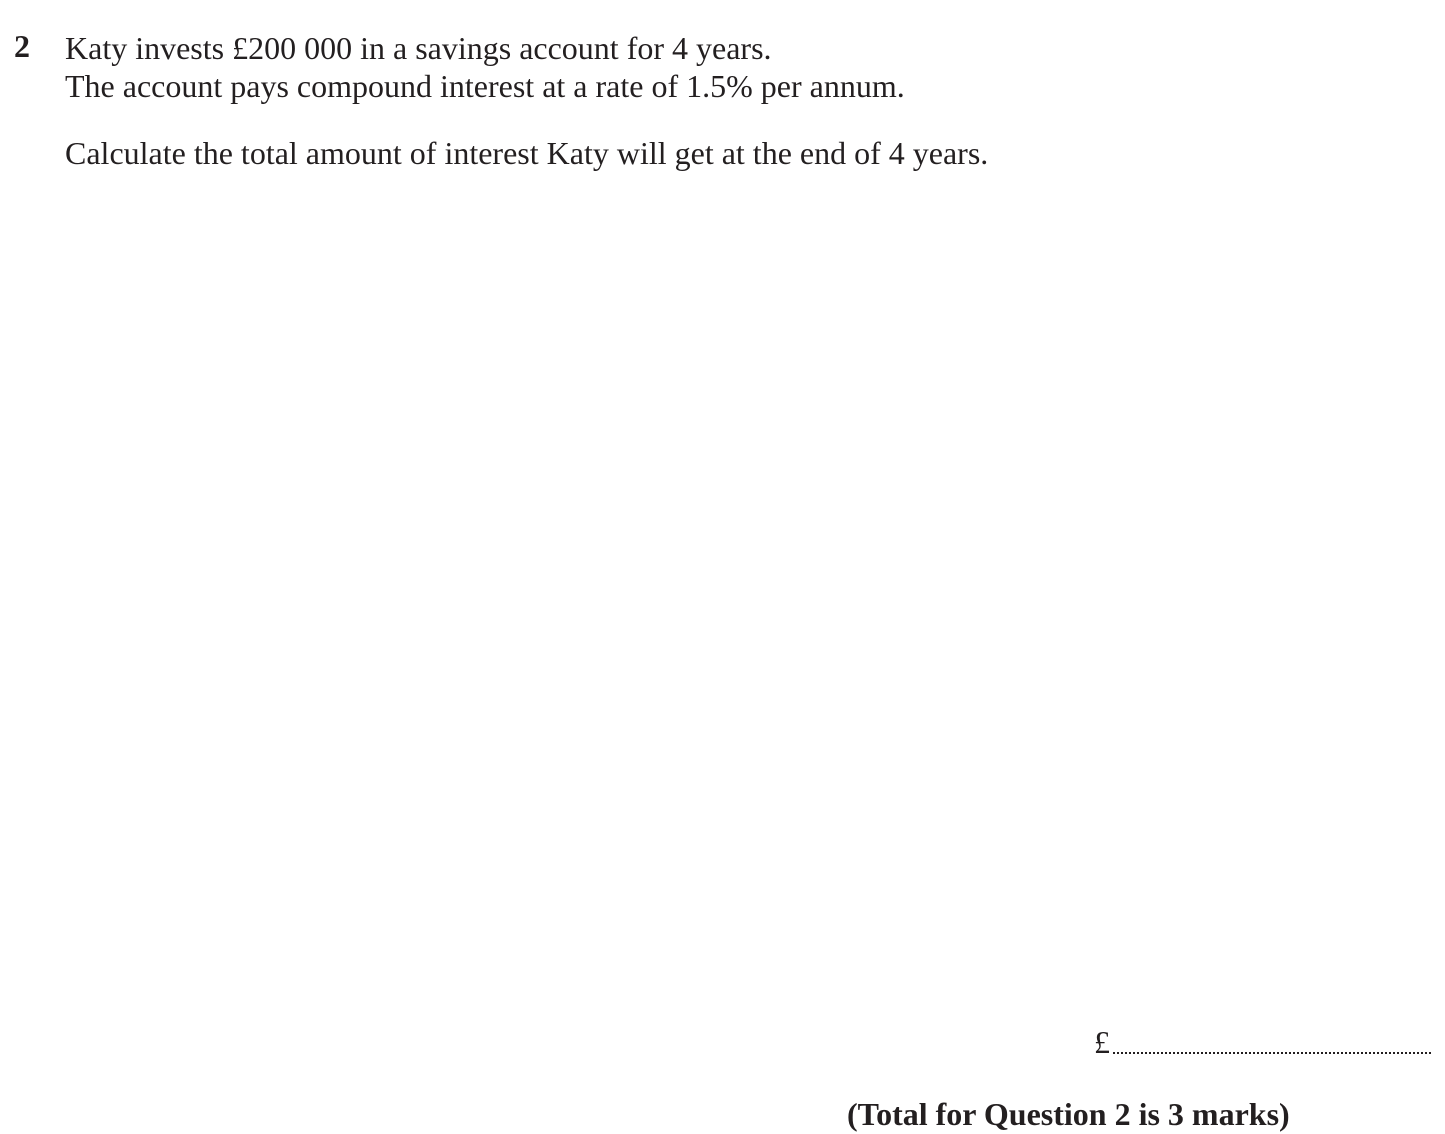 The width and height of the screenshot is (1445, 1134). Describe the element at coordinates (1068, 1114) in the screenshot. I see `total-marks: (Total for Question 2 is 3 marks)` at that location.